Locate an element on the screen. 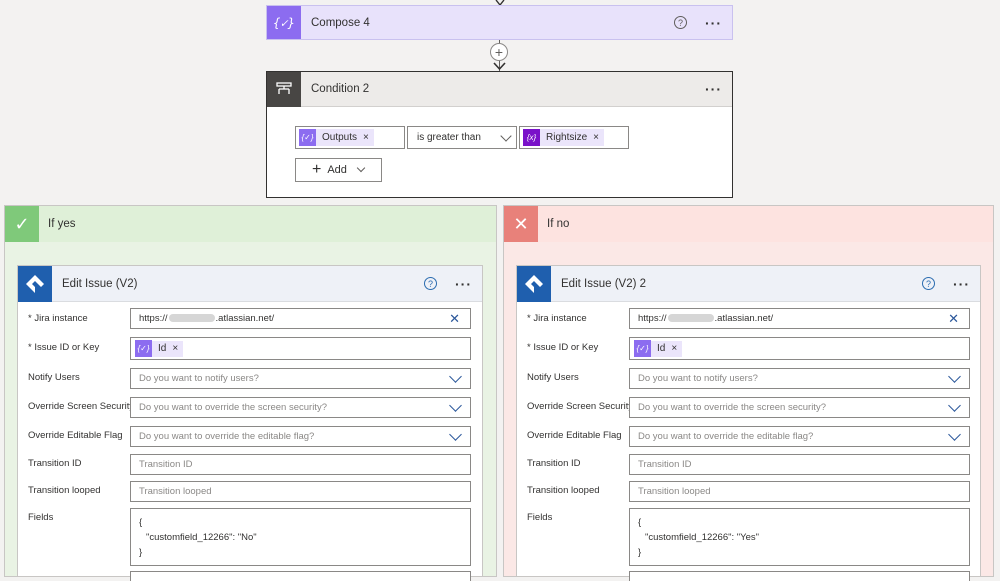 The width and height of the screenshot is (1000, 581). field-label: Transition looped is located at coordinates (563, 490).